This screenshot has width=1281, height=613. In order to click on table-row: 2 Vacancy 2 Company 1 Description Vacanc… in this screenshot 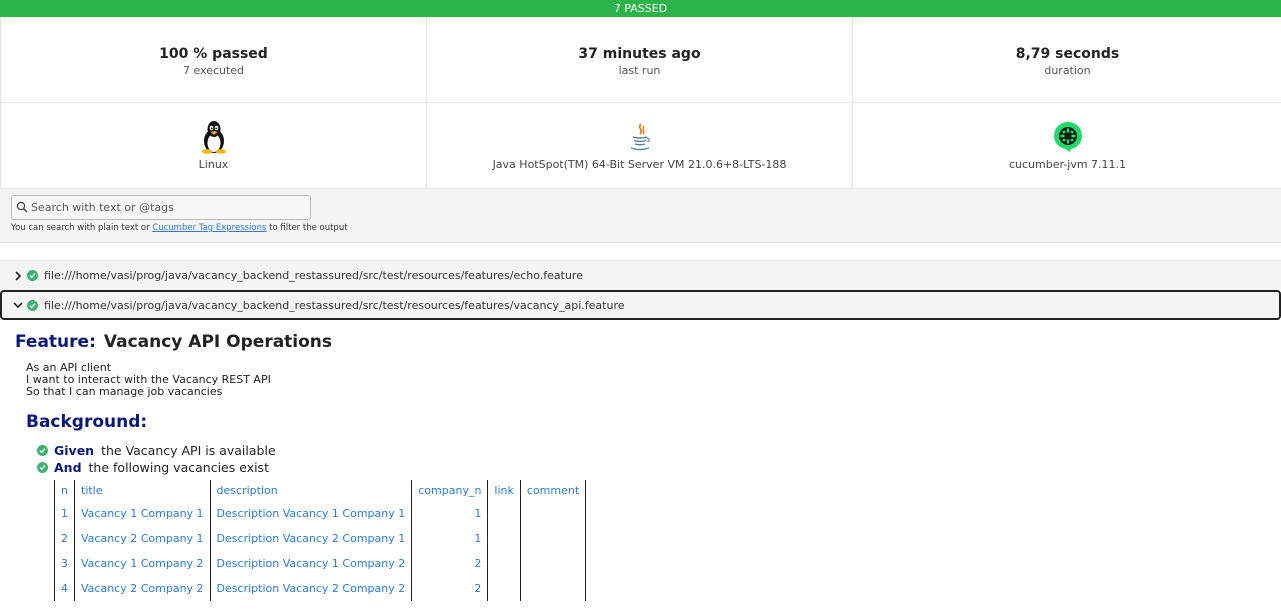, I will do `click(320, 538)`.